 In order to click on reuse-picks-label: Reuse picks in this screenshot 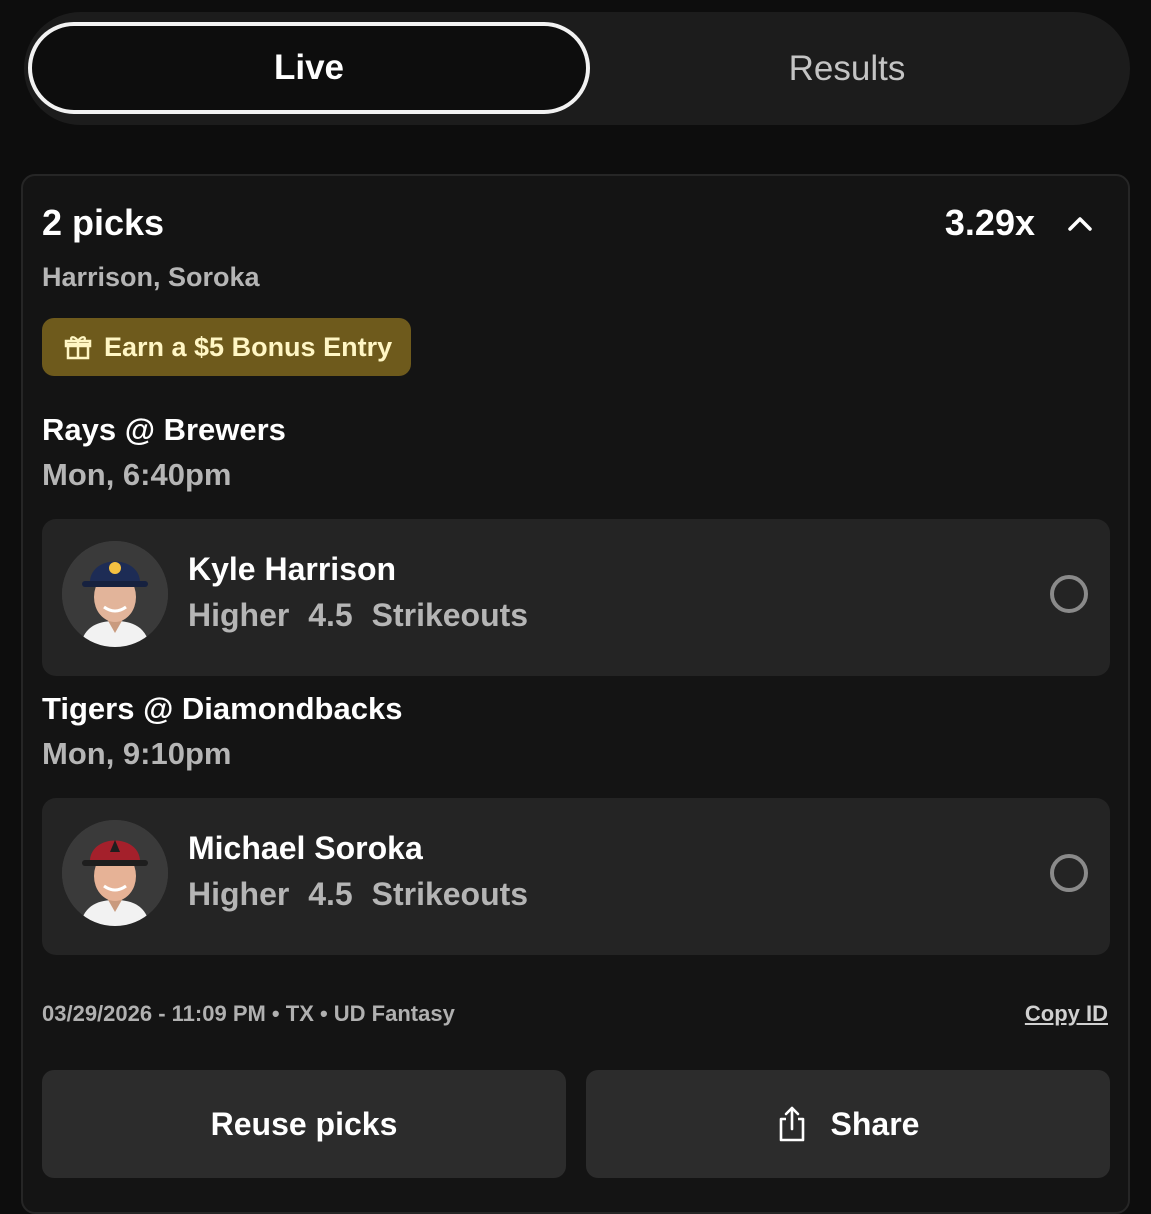, I will do `click(304, 1123)`.